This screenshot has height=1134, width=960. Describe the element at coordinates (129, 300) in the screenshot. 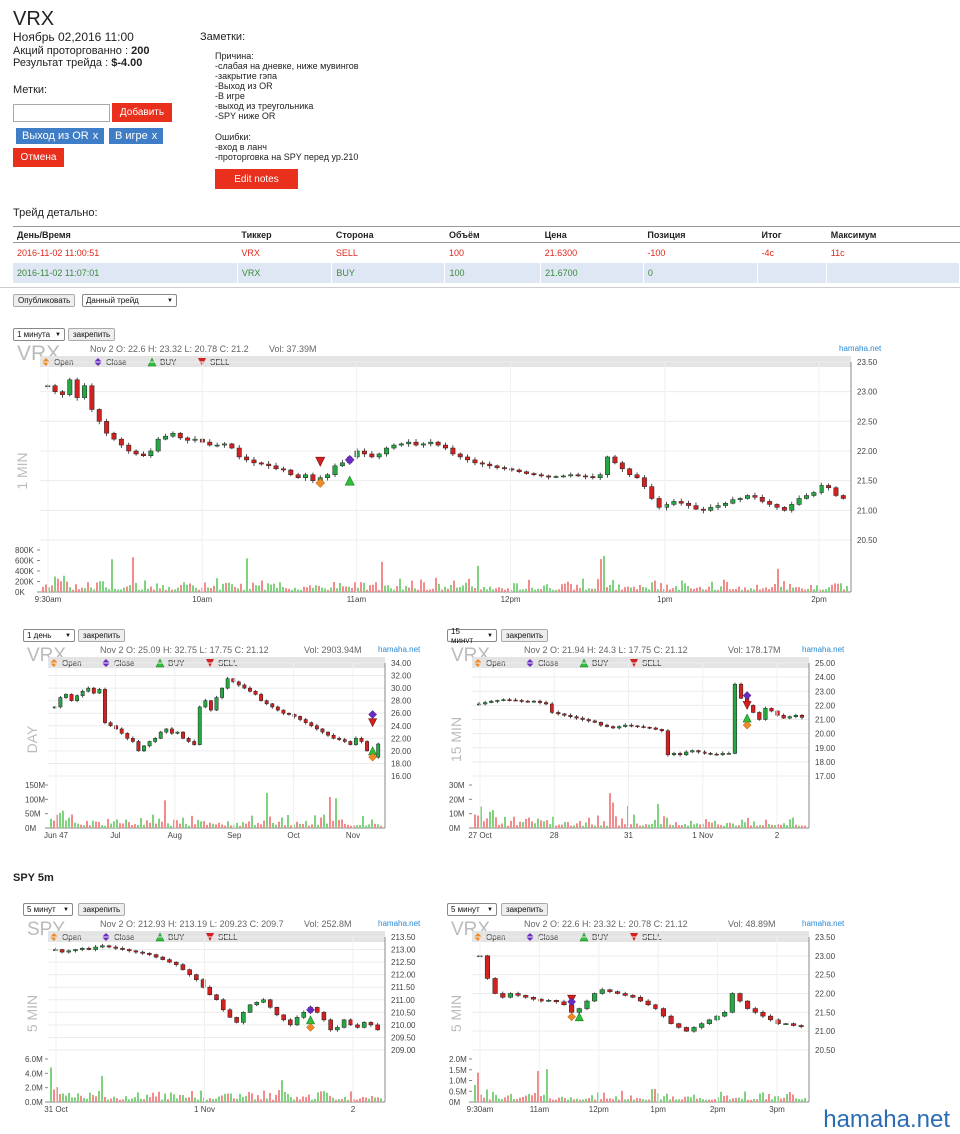

I see `trade-scope-select: Данный трейд ▼` at that location.